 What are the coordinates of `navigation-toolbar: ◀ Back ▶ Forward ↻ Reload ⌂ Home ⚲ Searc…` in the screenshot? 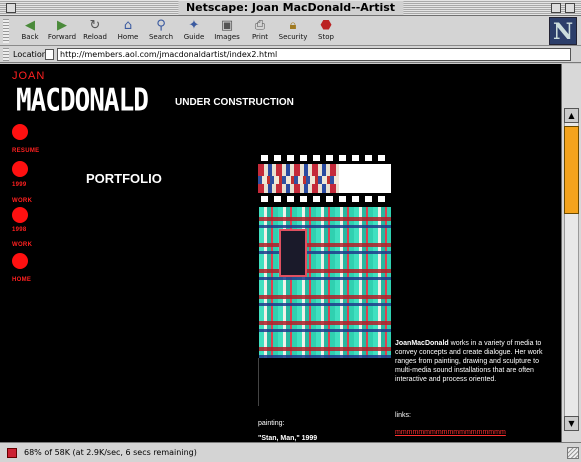 It's located at (290, 31).